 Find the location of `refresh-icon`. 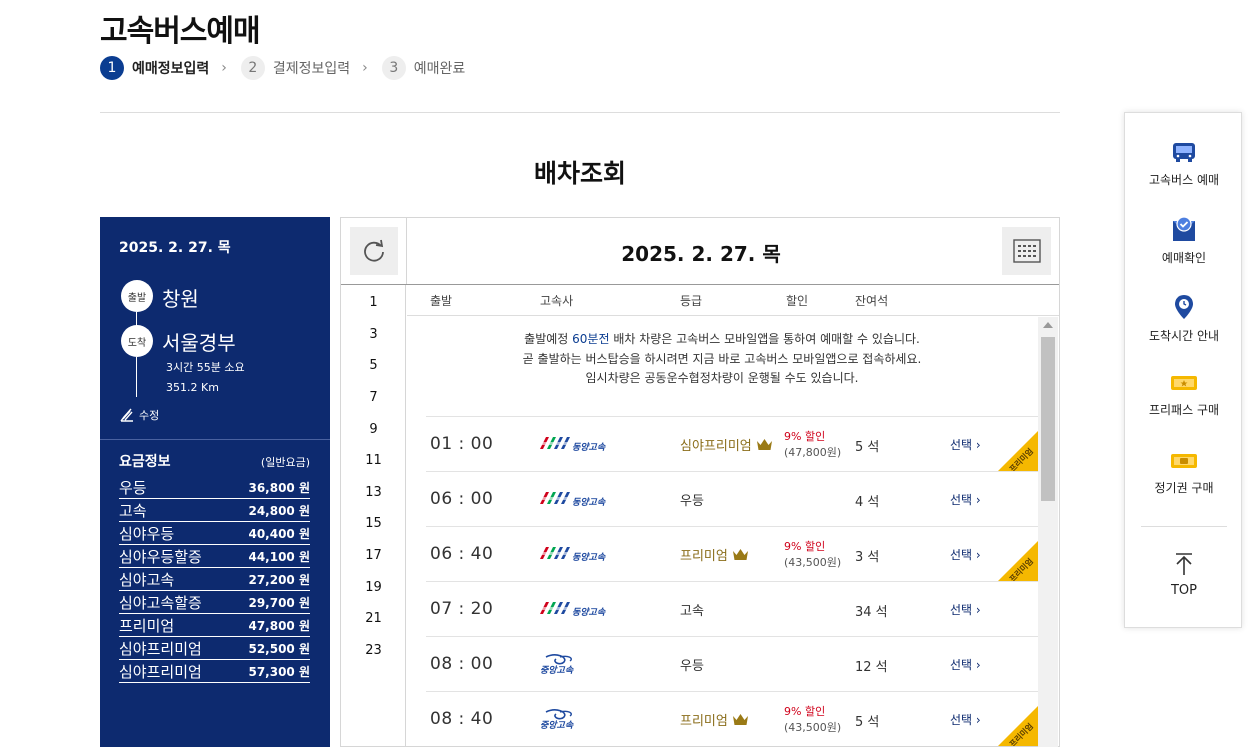

refresh-icon is located at coordinates (374, 250).